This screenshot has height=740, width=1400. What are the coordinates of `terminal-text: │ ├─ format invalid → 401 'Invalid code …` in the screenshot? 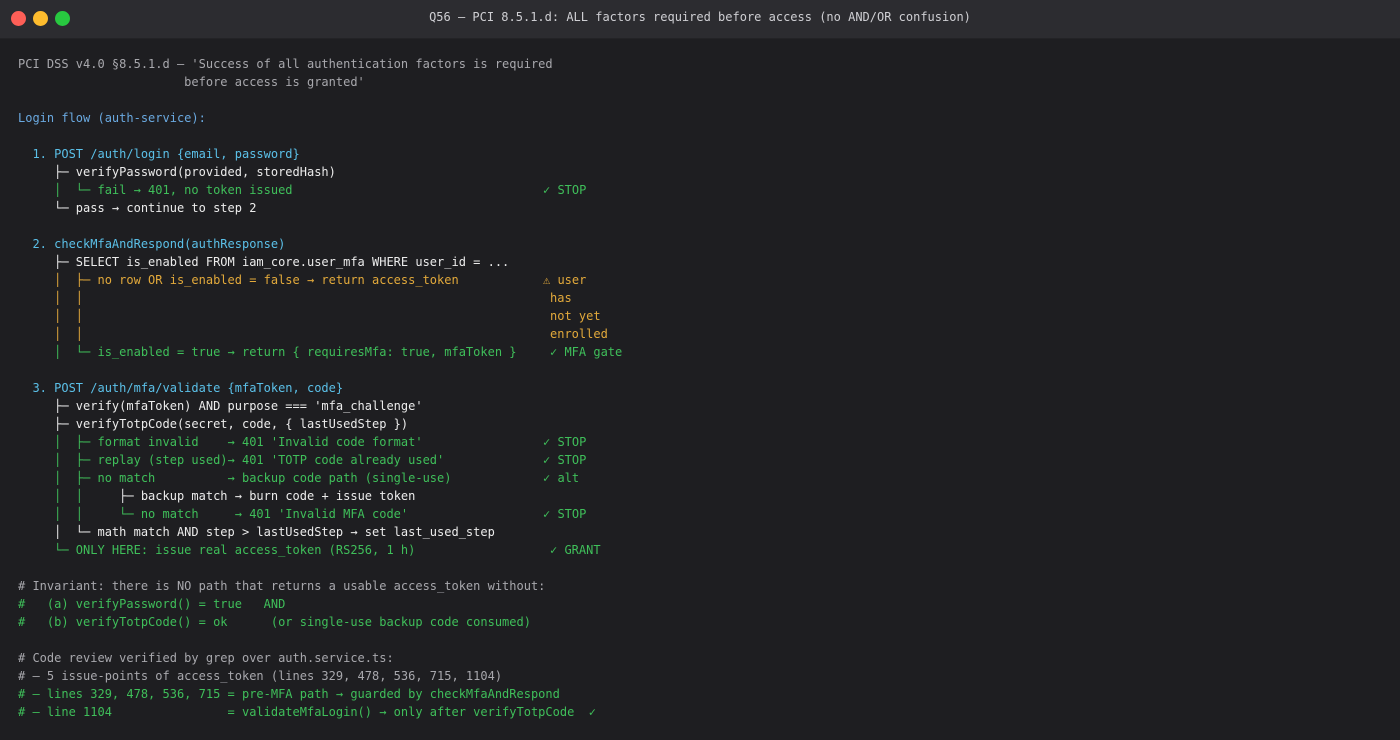 It's located at (220, 442).